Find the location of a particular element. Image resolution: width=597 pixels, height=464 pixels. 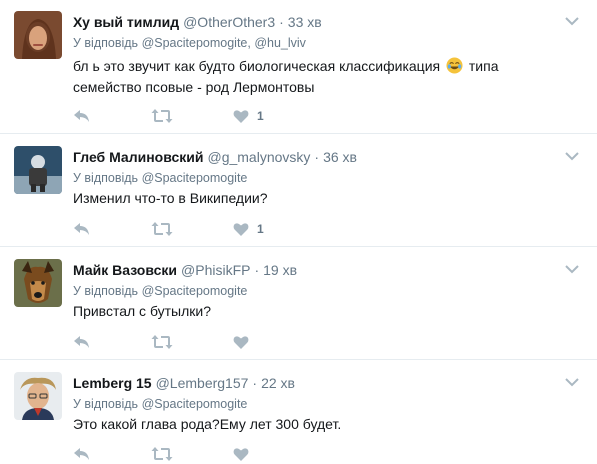

author-name: Майк Вазовски is located at coordinates (125, 270).